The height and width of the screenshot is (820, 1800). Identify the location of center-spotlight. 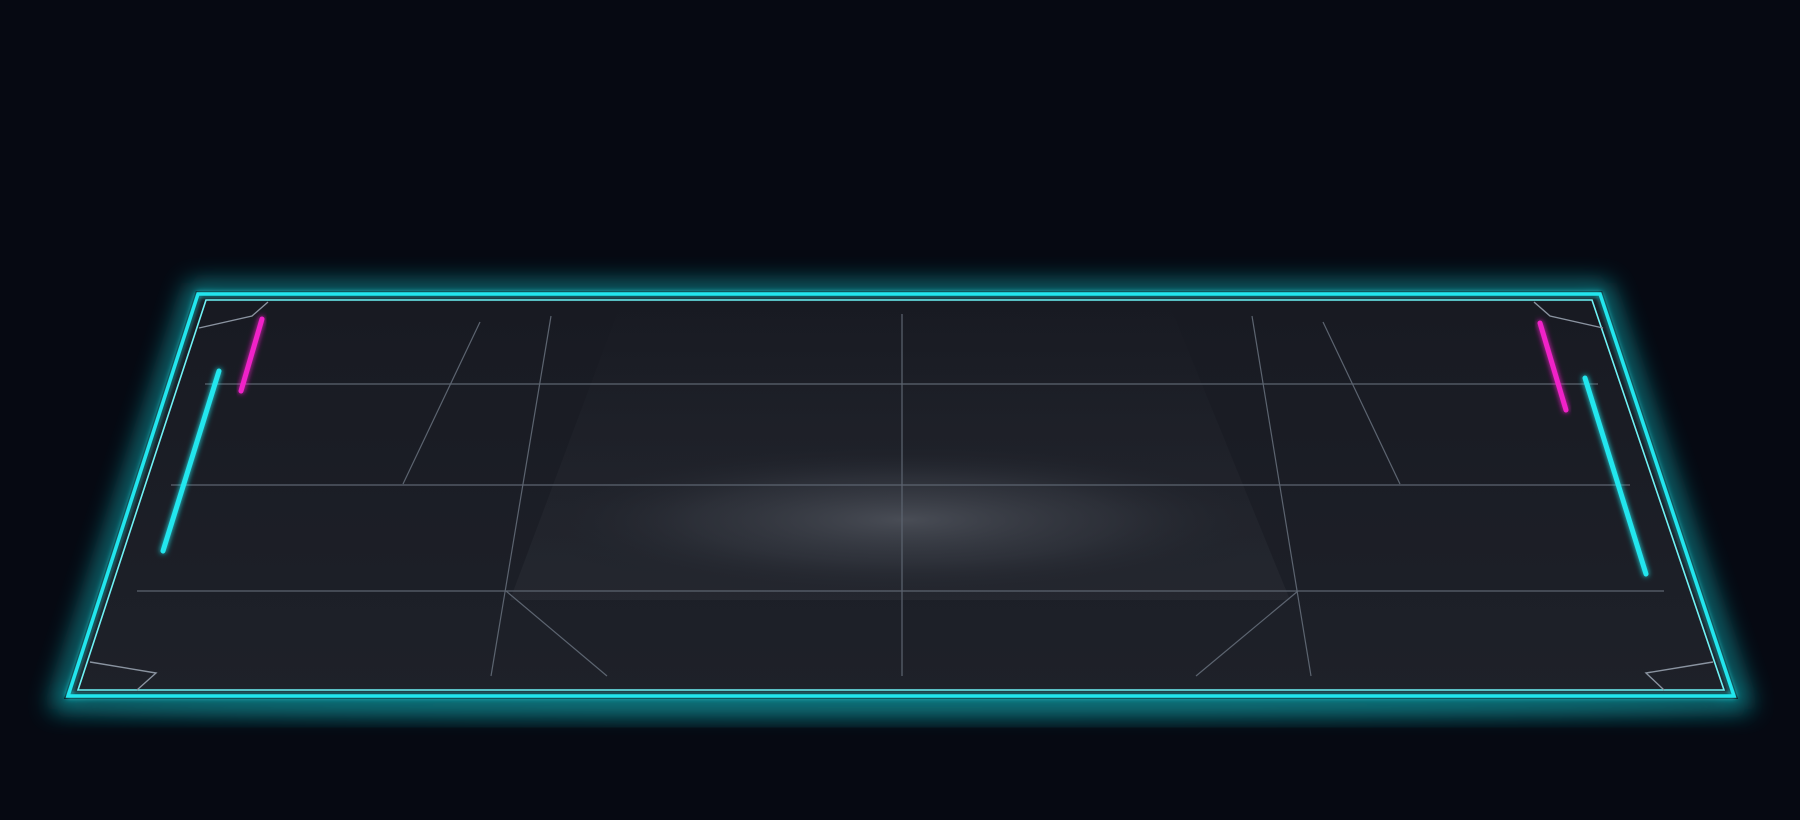
(905, 520).